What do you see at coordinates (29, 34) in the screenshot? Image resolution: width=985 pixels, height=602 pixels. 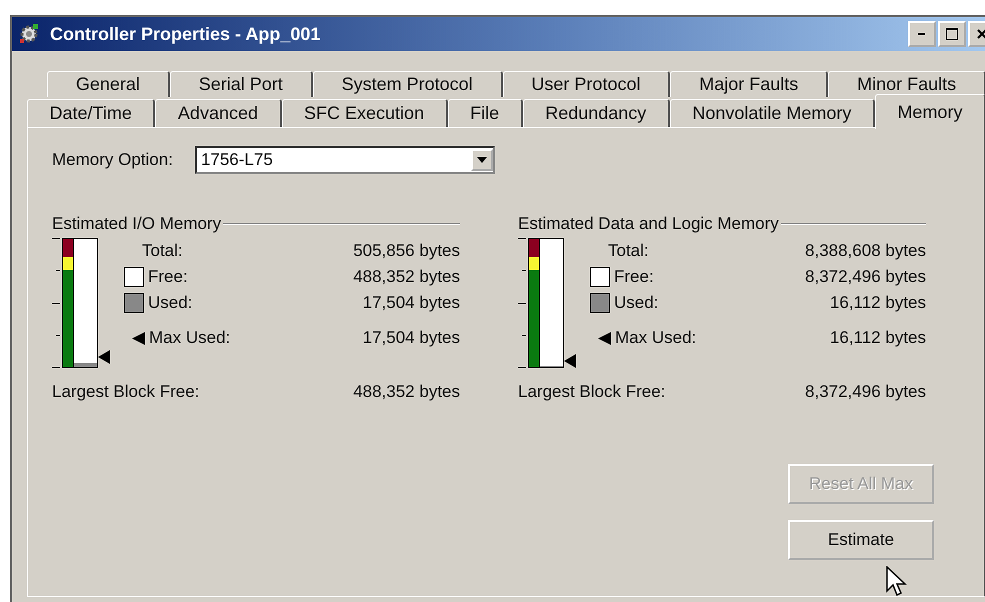 I see `gear-icon` at bounding box center [29, 34].